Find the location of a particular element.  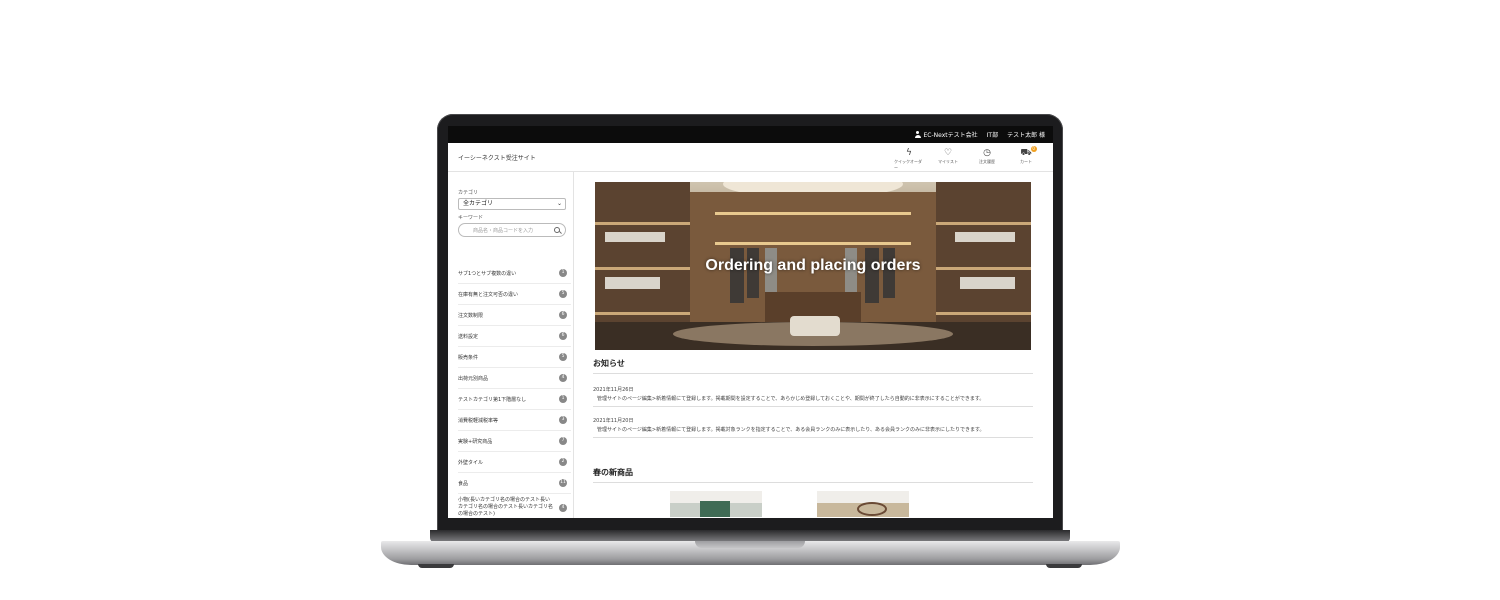

news-title: お知らせ is located at coordinates (609, 363).